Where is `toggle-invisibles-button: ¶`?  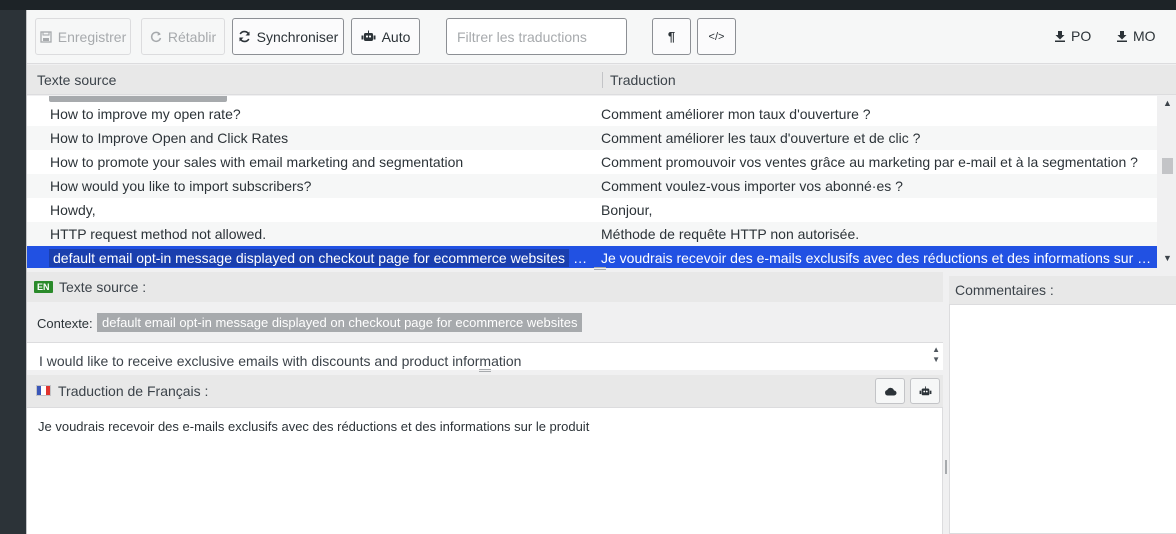 toggle-invisibles-button: ¶ is located at coordinates (671, 36).